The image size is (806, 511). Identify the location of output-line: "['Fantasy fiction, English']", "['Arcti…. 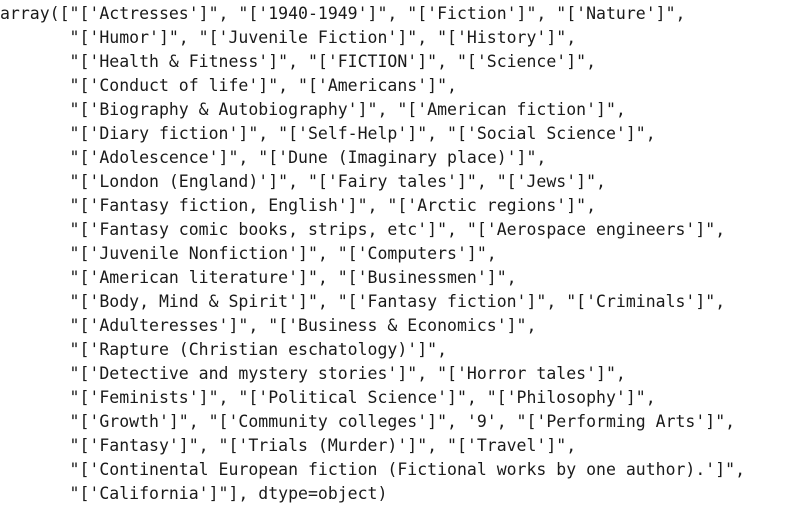
(298, 205).